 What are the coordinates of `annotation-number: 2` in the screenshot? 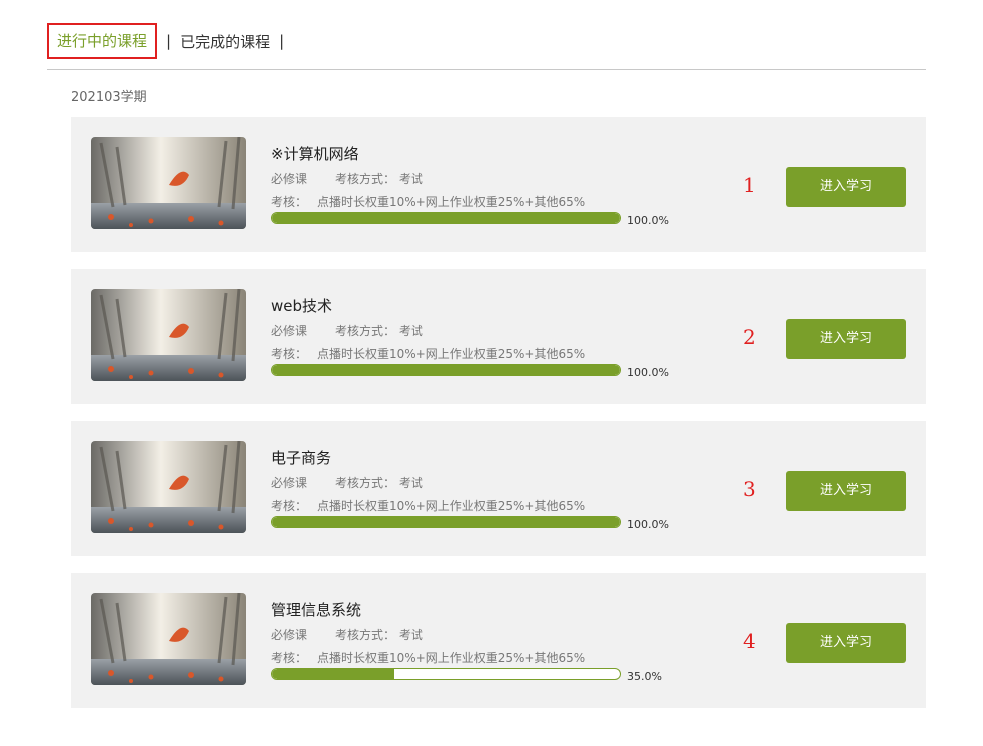 It's located at (749, 337).